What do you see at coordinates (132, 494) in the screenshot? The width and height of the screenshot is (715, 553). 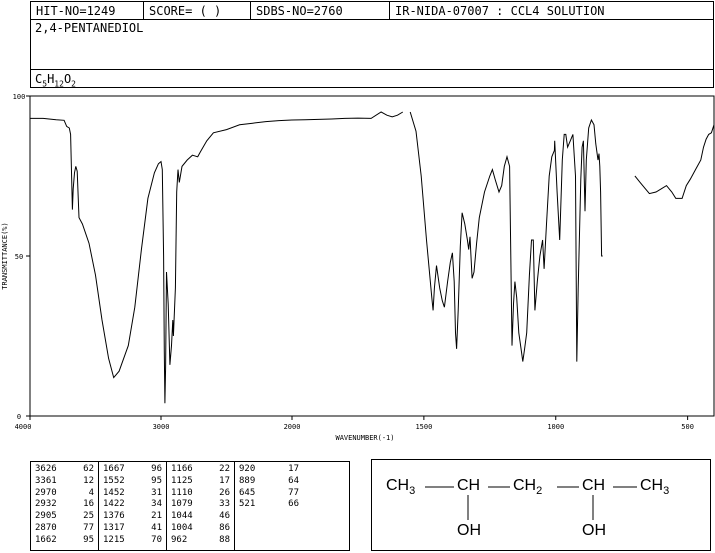 I see `peak-row: 1452 31` at bounding box center [132, 494].